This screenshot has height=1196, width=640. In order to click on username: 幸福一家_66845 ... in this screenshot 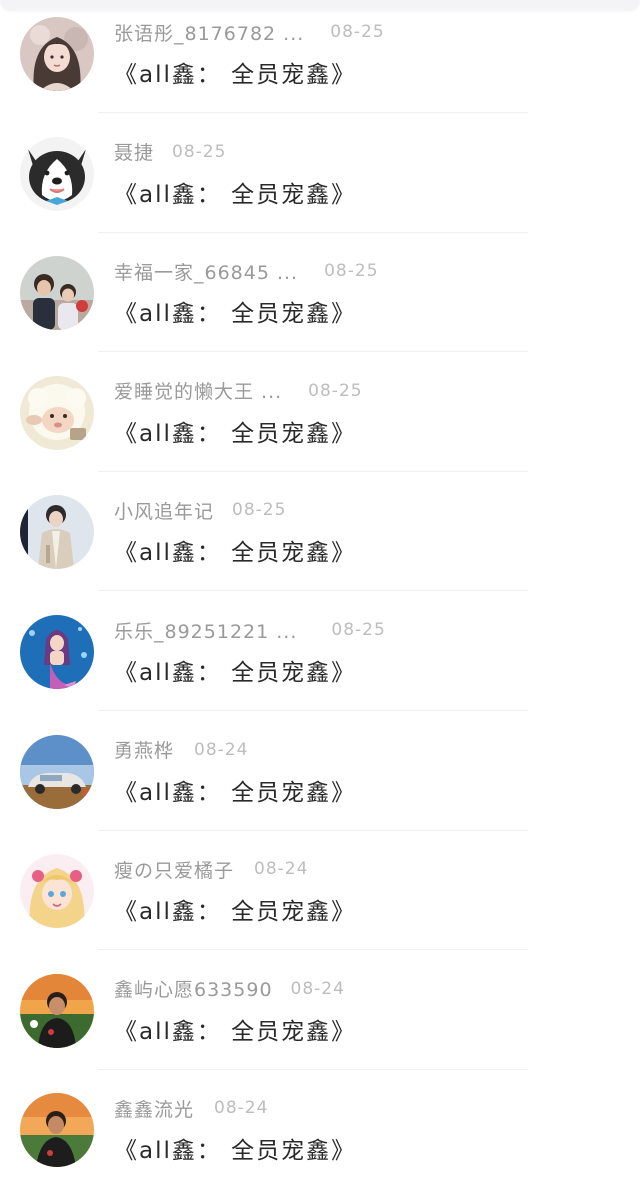, I will do `click(206, 271)`.